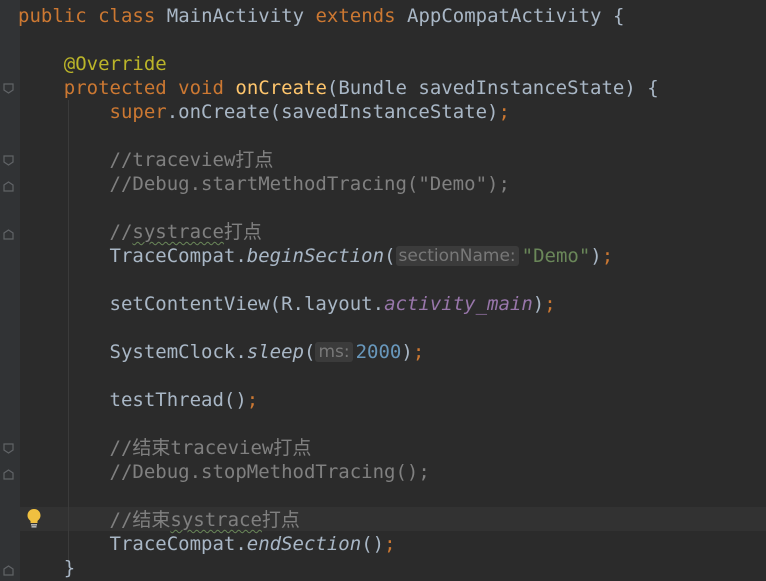 The height and width of the screenshot is (581, 766). What do you see at coordinates (457, 256) in the screenshot?
I see `param-hint-section-name: sectionName:` at bounding box center [457, 256].